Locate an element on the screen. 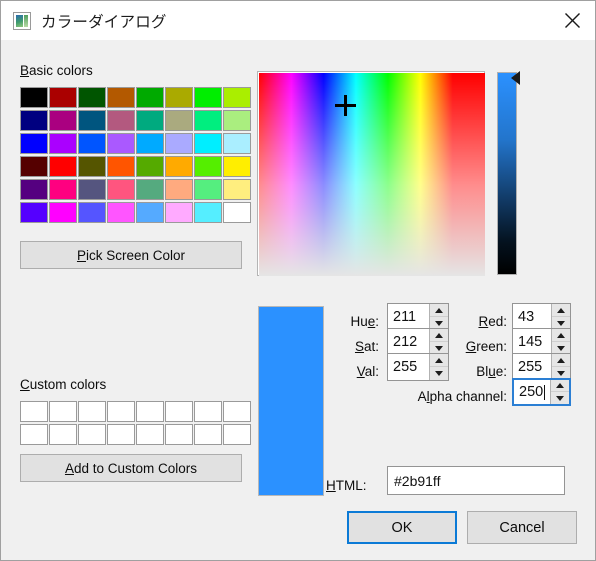  value-slider-track is located at coordinates (507, 173).